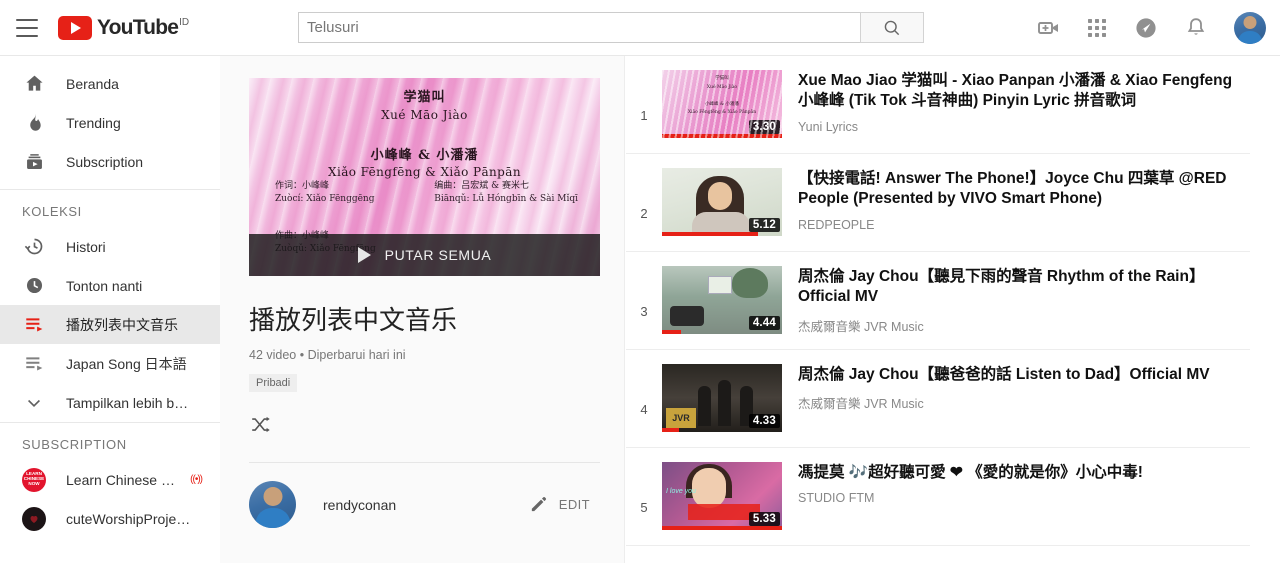 This screenshot has height=563, width=1280. What do you see at coordinates (34, 403) in the screenshot?
I see `chevron-down-icon` at bounding box center [34, 403].